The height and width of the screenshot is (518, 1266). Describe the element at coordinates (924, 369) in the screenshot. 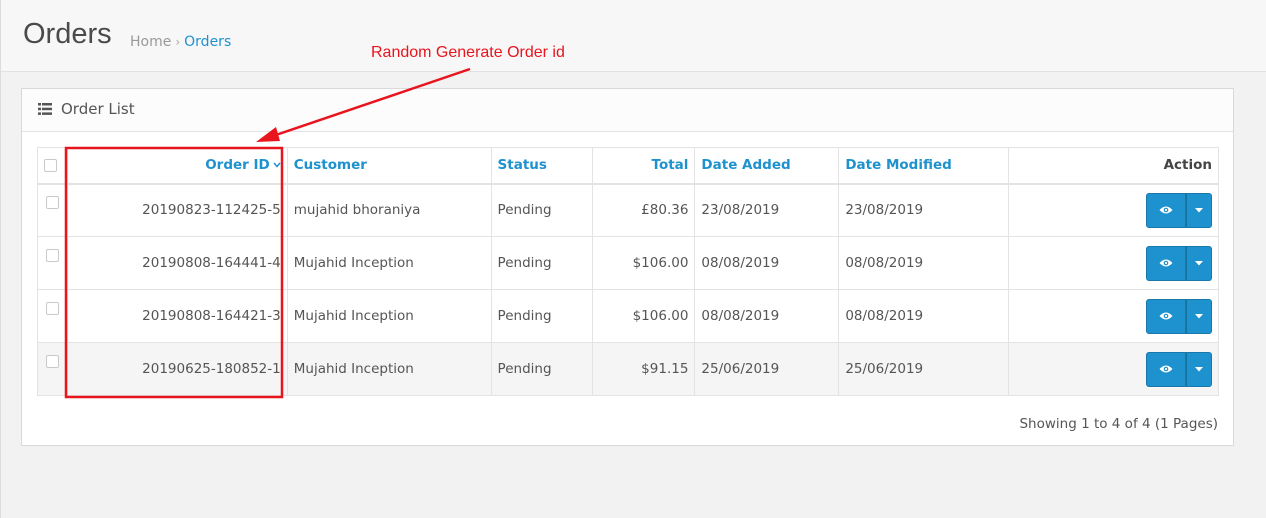

I see `date-modified-cell: 25/06/2019` at that location.